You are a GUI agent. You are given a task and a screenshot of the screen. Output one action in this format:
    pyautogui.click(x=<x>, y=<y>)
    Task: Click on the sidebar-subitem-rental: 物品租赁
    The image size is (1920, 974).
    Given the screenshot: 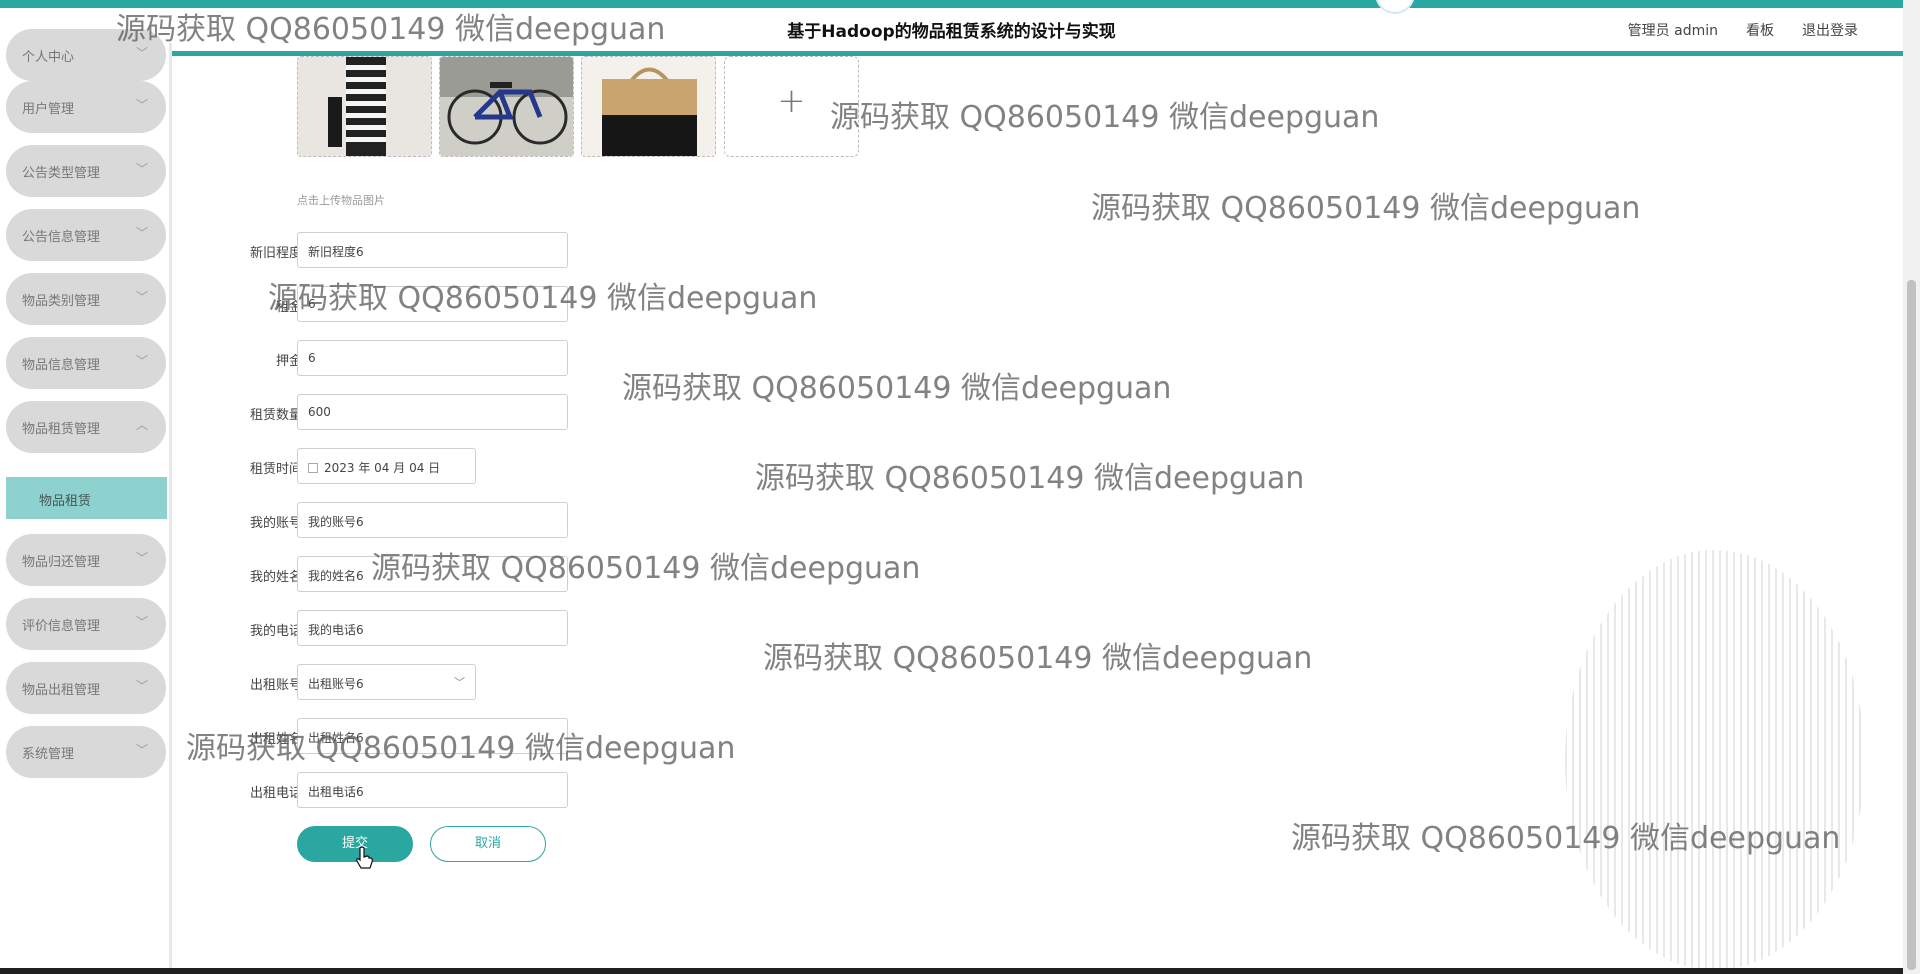 What is the action you would take?
    pyautogui.click(x=86, y=498)
    